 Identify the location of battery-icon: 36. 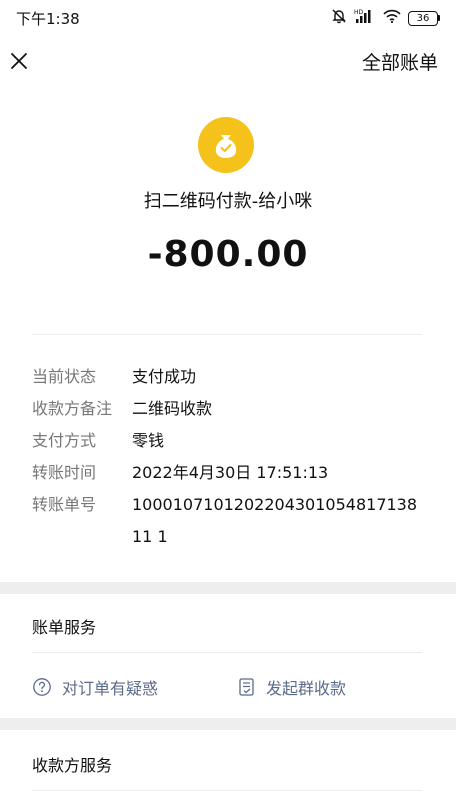
(424, 18).